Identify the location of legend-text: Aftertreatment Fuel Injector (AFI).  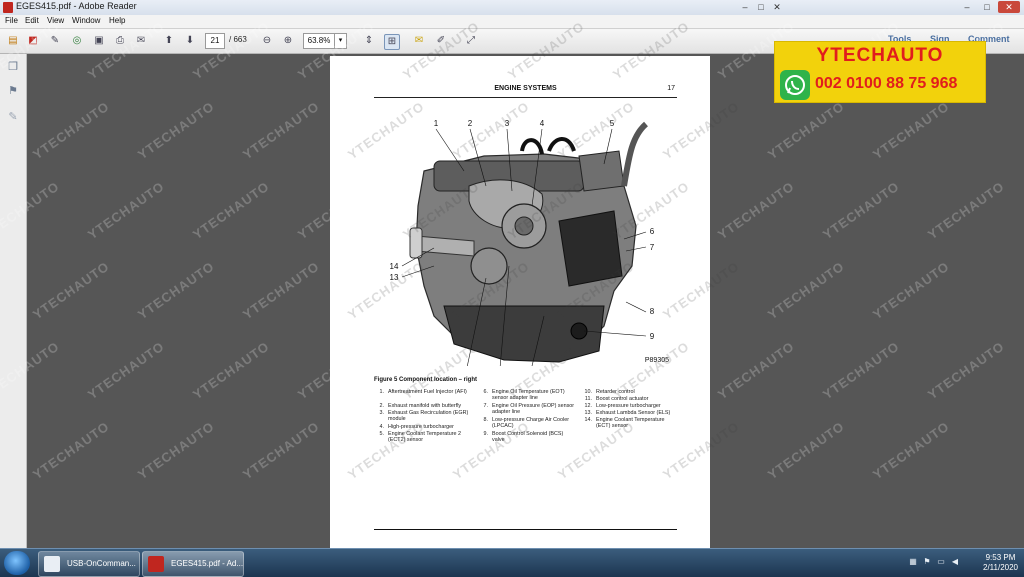
(427, 392).